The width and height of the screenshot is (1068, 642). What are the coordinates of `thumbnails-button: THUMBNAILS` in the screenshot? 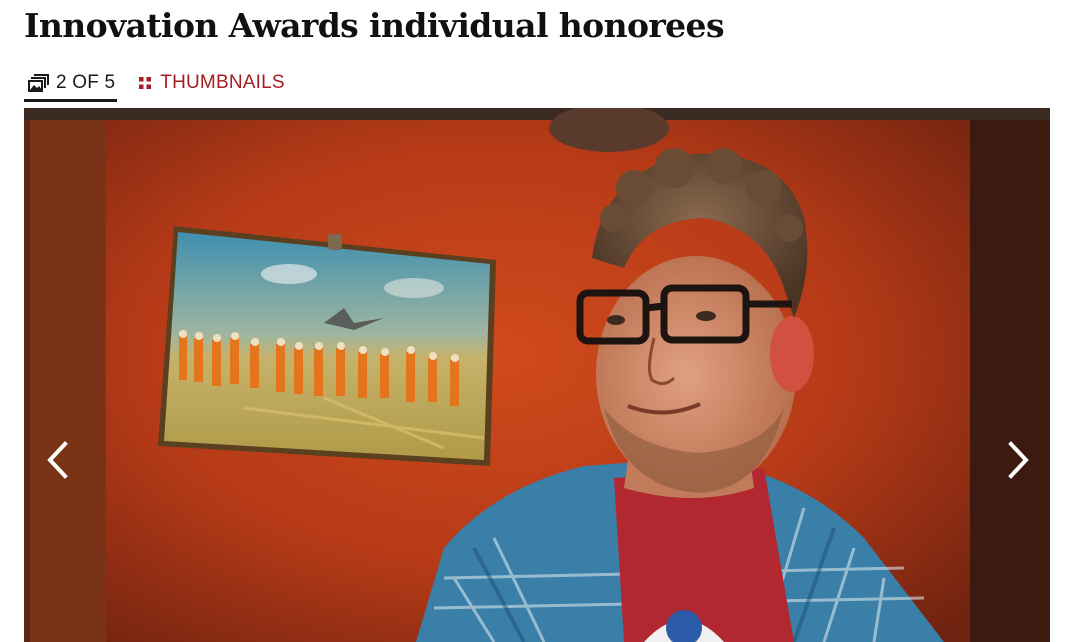 It's located at (212, 82).